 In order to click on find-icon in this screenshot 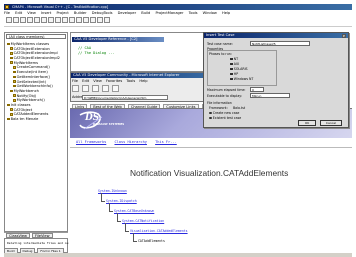, I will do `click(86, 20)`.